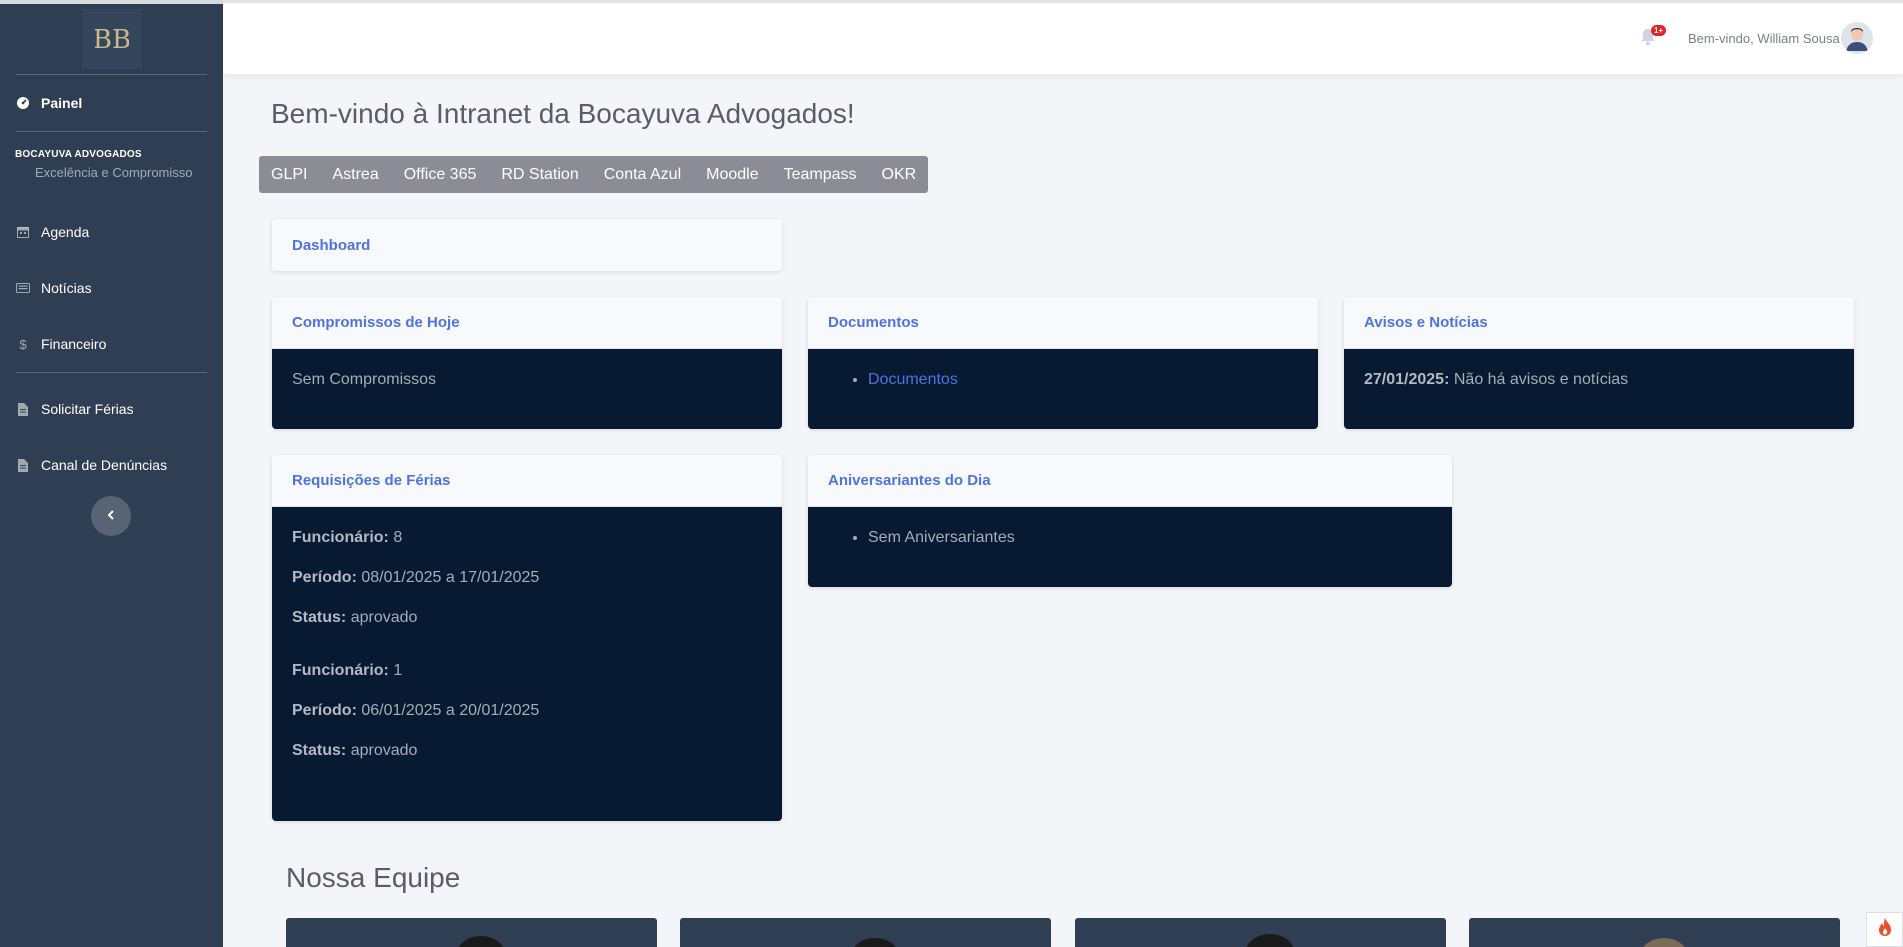 This screenshot has width=1903, height=947. I want to click on card-body: Sem Aniversariantes, so click(1130, 547).